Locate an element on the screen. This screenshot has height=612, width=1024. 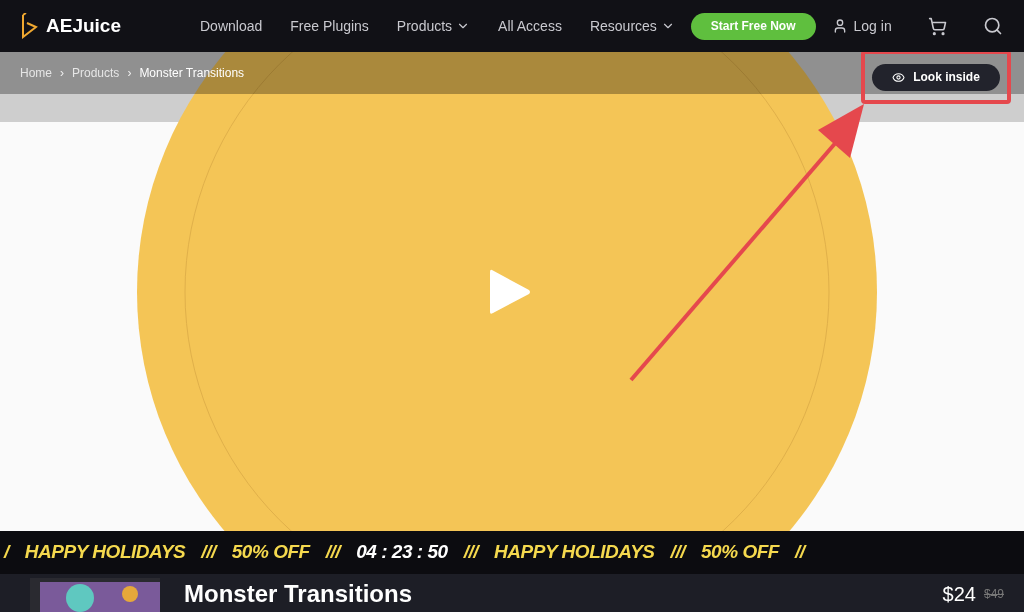
cart-icon is located at coordinates (937, 26).